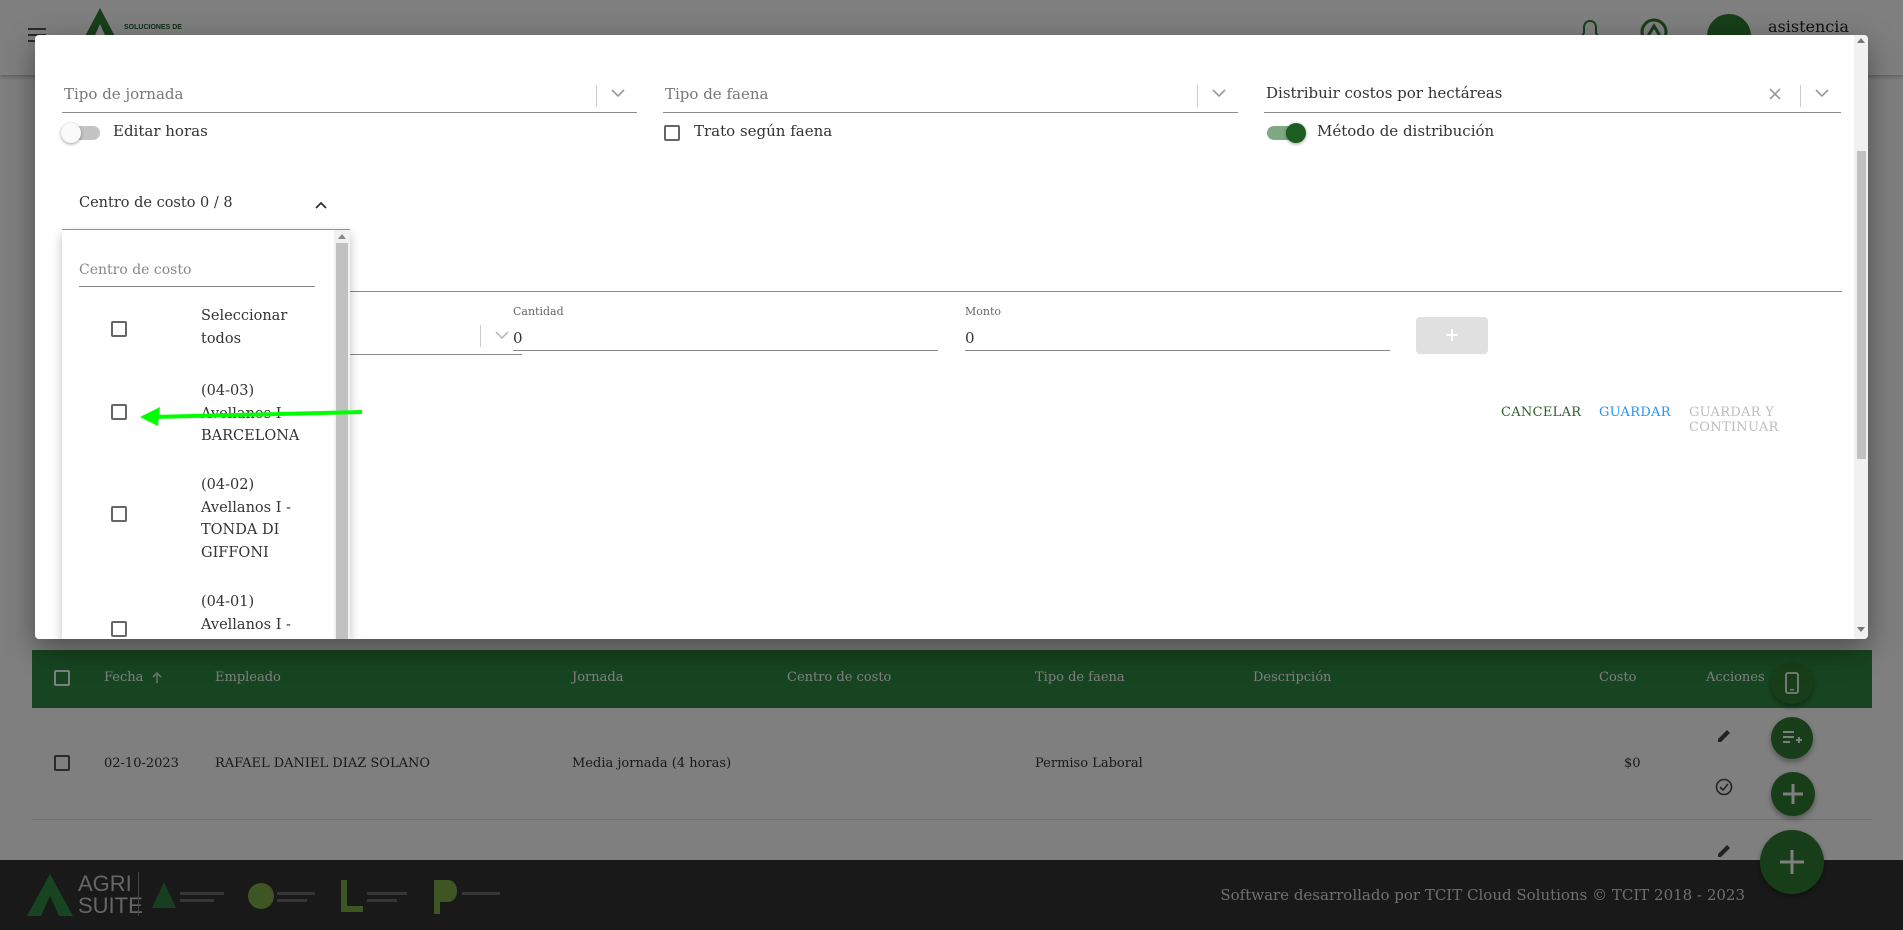  What do you see at coordinates (1096, 291) in the screenshot?
I see `hidden-field-underline` at bounding box center [1096, 291].